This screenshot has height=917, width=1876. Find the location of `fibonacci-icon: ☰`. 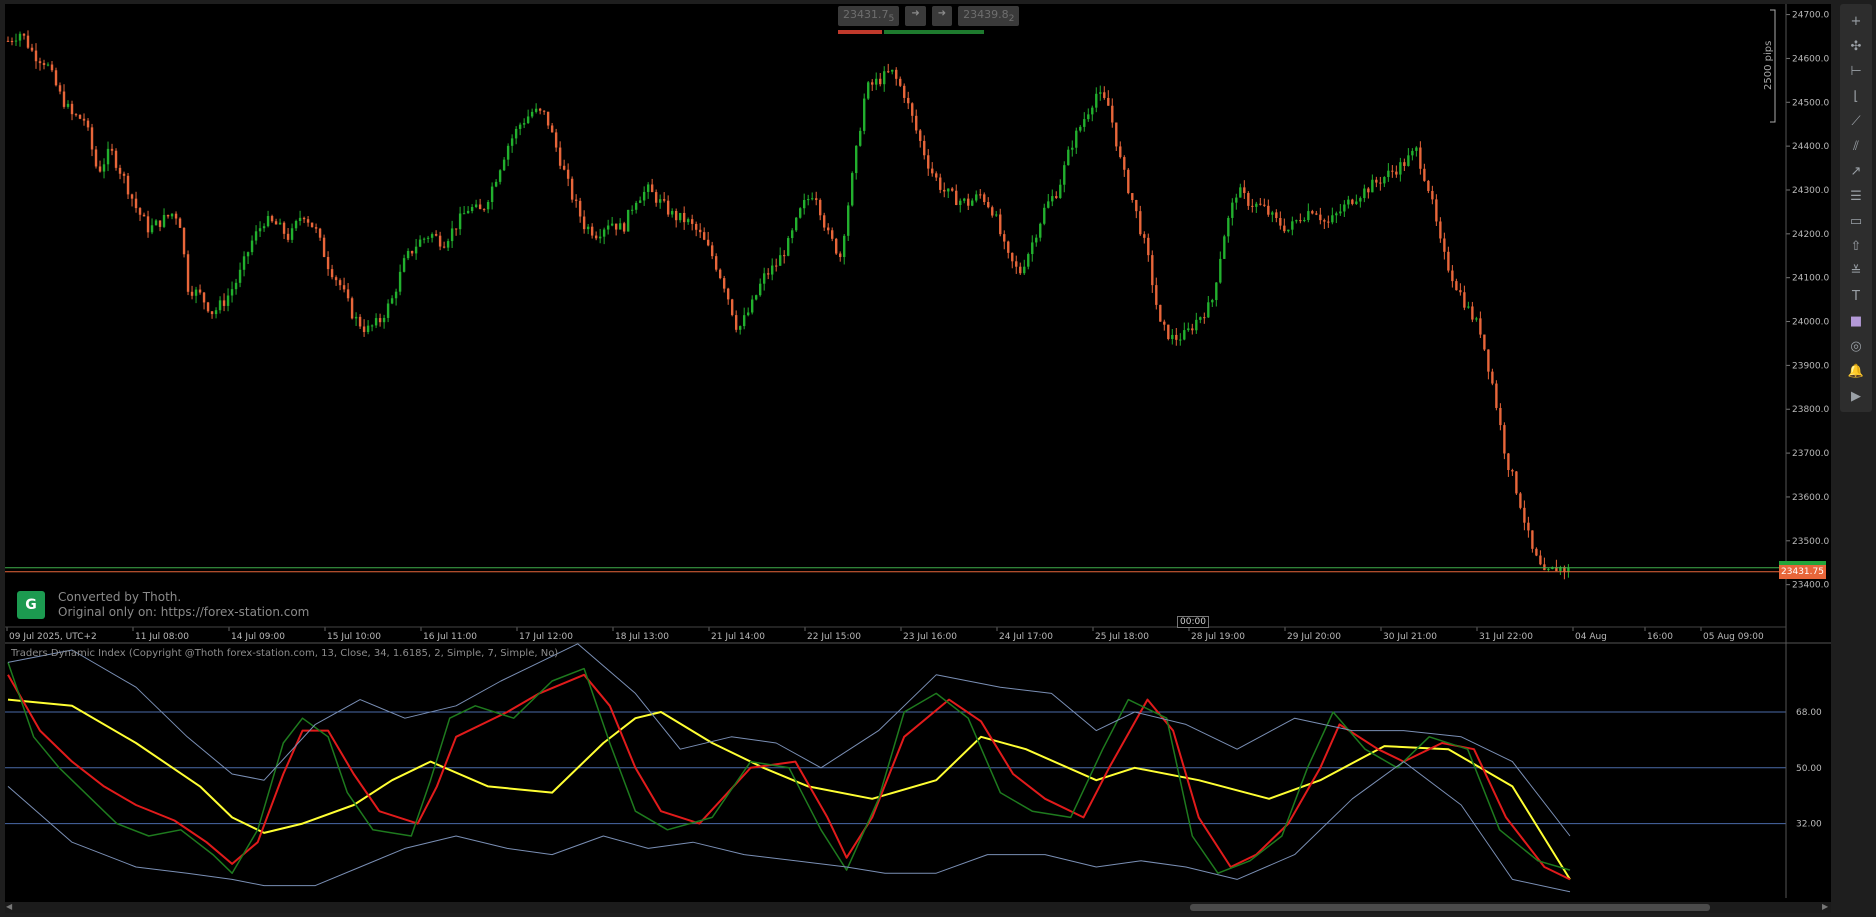

fibonacci-icon: ☰ is located at coordinates (1856, 196).